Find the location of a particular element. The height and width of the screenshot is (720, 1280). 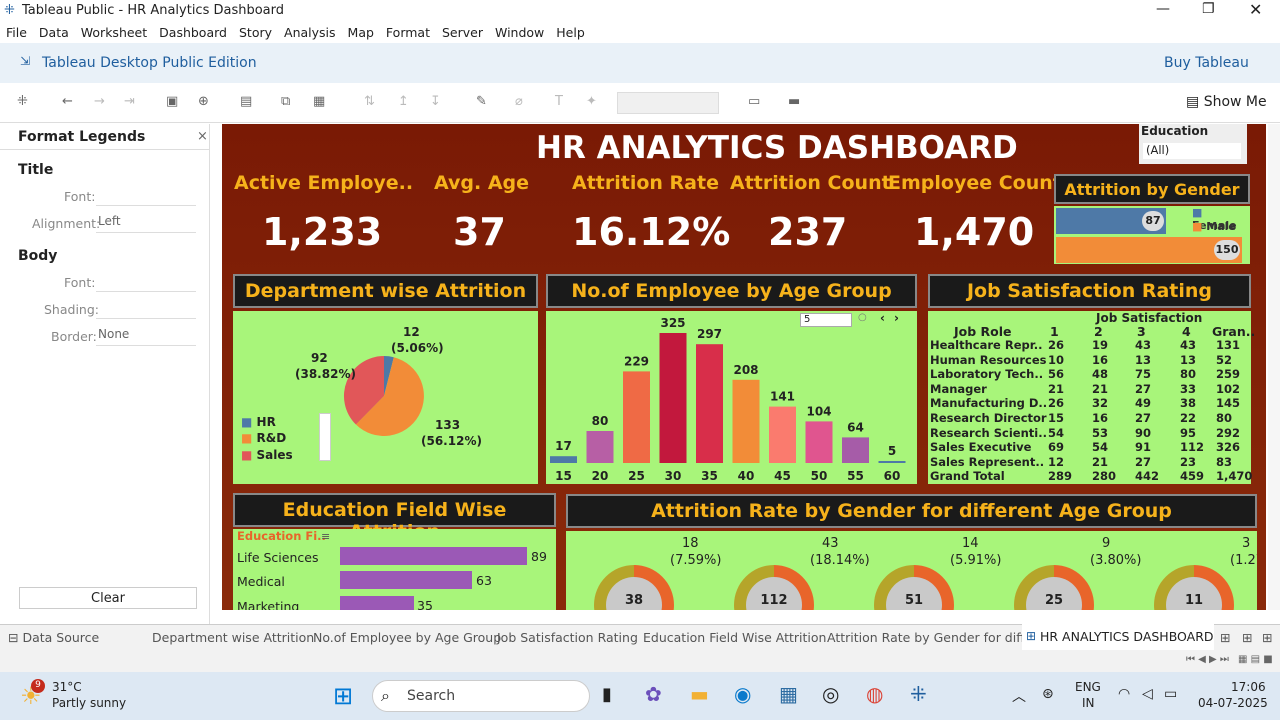

education-filter: Education (All) is located at coordinates (1193, 144).